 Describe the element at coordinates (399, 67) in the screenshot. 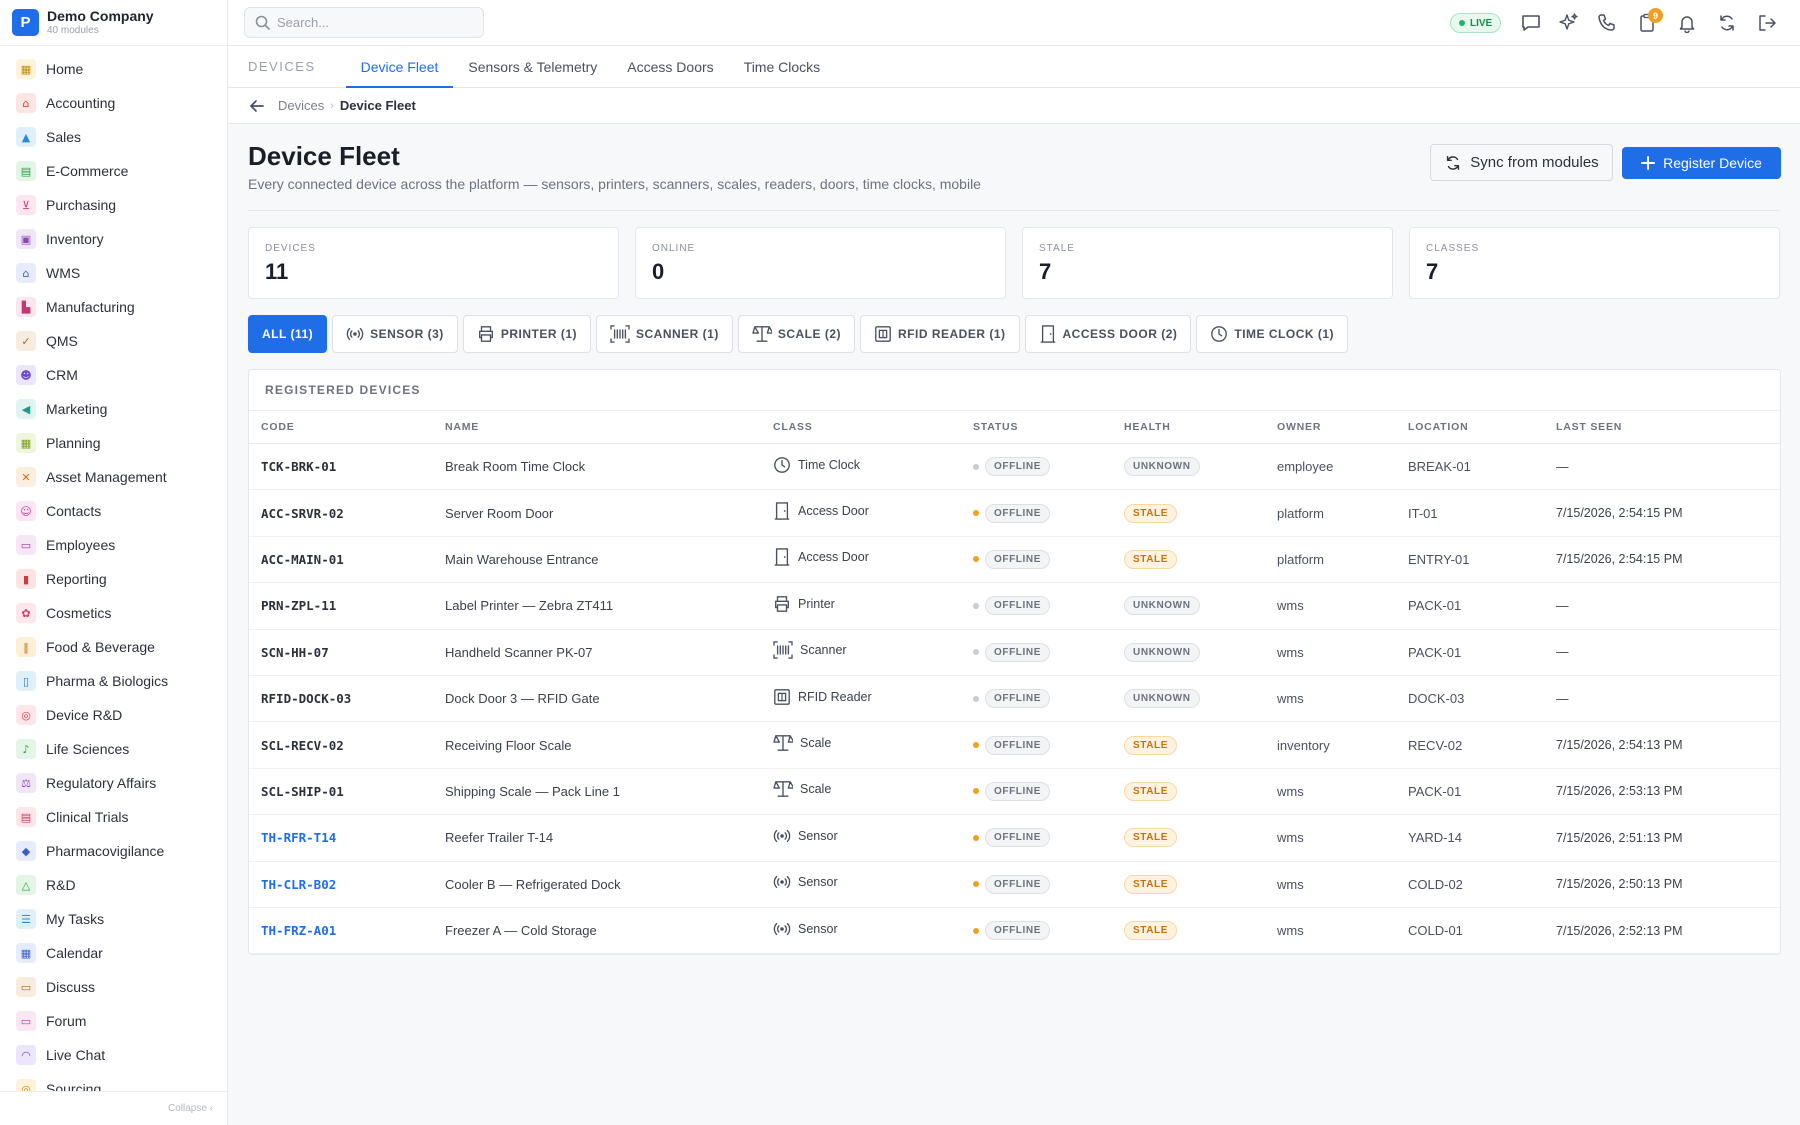

I see `tab-device-fleet: Device Fleet` at that location.